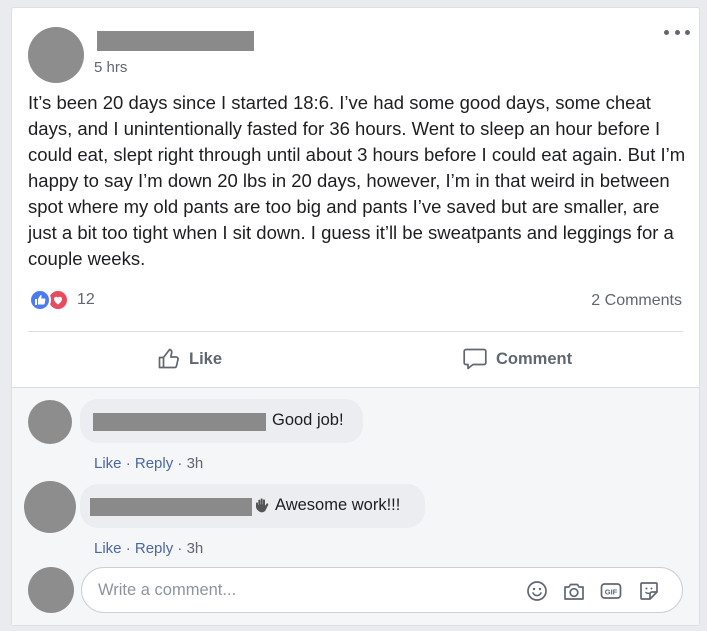 The width and height of the screenshot is (707, 631). Describe the element at coordinates (86, 300) in the screenshot. I see `reaction-count: 12` at that location.